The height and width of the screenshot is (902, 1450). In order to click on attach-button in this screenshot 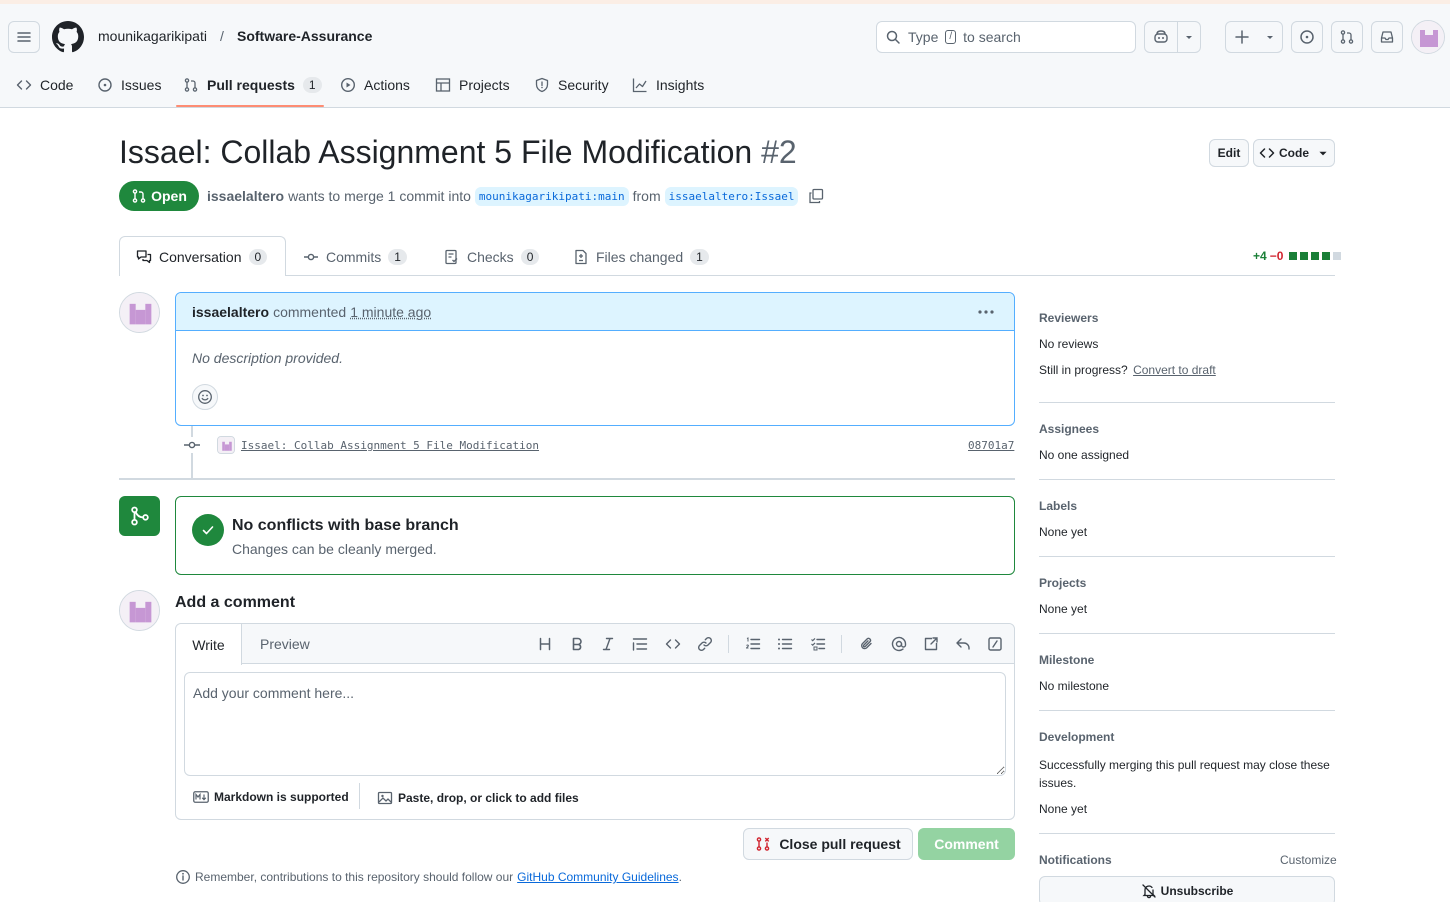, I will do `click(867, 644)`.